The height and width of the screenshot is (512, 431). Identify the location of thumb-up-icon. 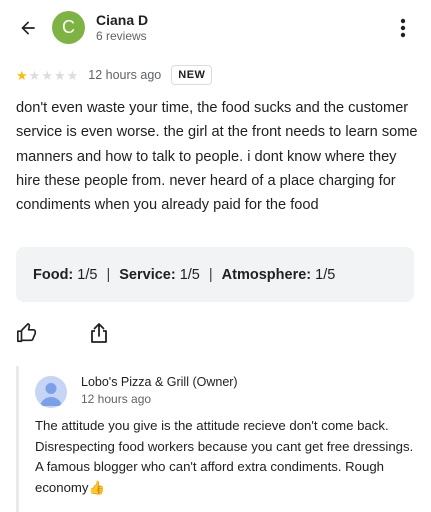
(27, 333).